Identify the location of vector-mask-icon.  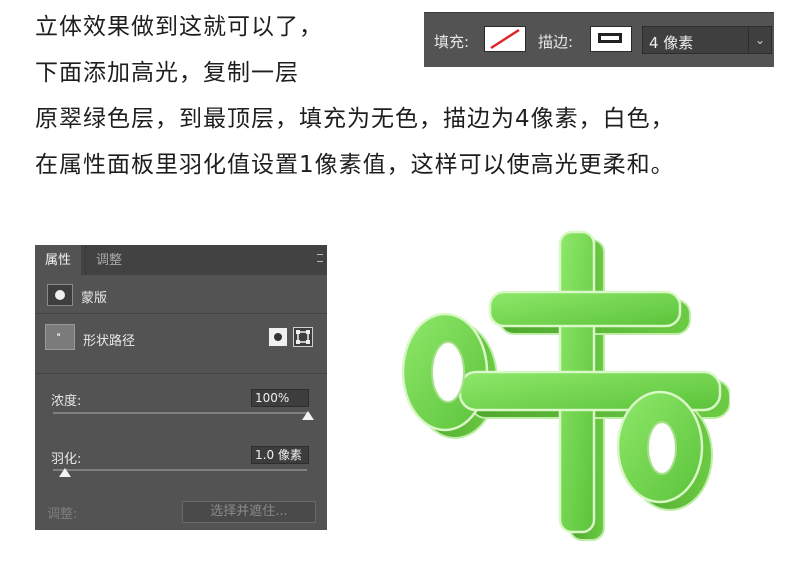
(303, 337).